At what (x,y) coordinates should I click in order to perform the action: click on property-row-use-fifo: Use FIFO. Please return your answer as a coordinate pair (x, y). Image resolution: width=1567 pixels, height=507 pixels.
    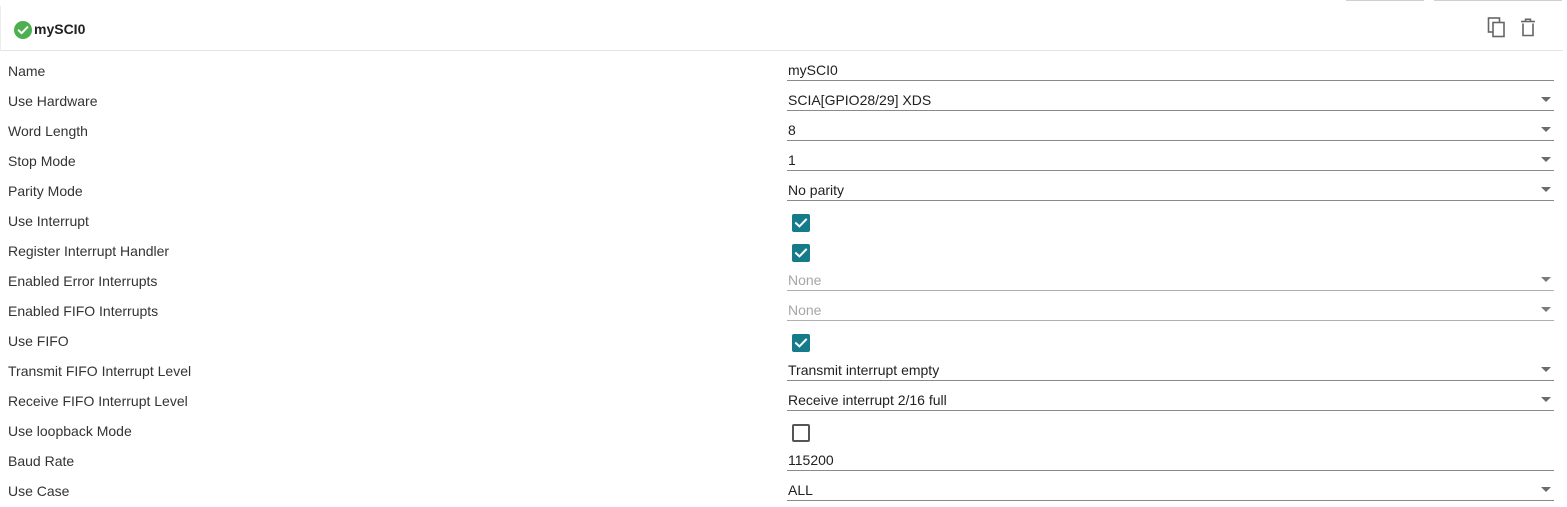
    Looking at the image, I should click on (781, 341).